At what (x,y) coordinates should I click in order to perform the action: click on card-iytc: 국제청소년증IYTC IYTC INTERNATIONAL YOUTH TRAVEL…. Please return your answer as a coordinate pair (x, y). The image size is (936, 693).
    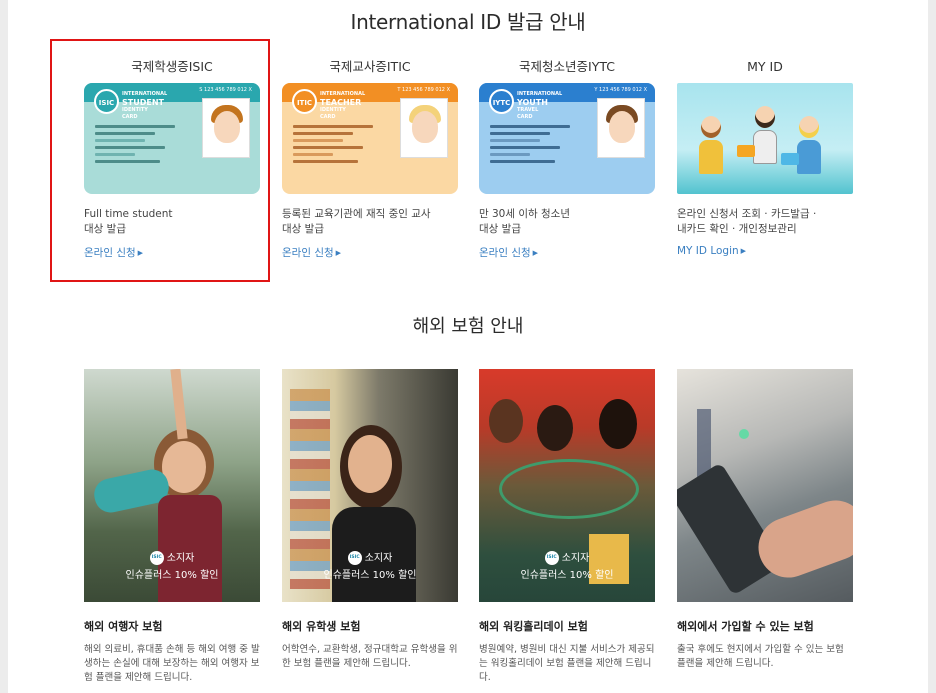
    Looking at the image, I should click on (567, 159).